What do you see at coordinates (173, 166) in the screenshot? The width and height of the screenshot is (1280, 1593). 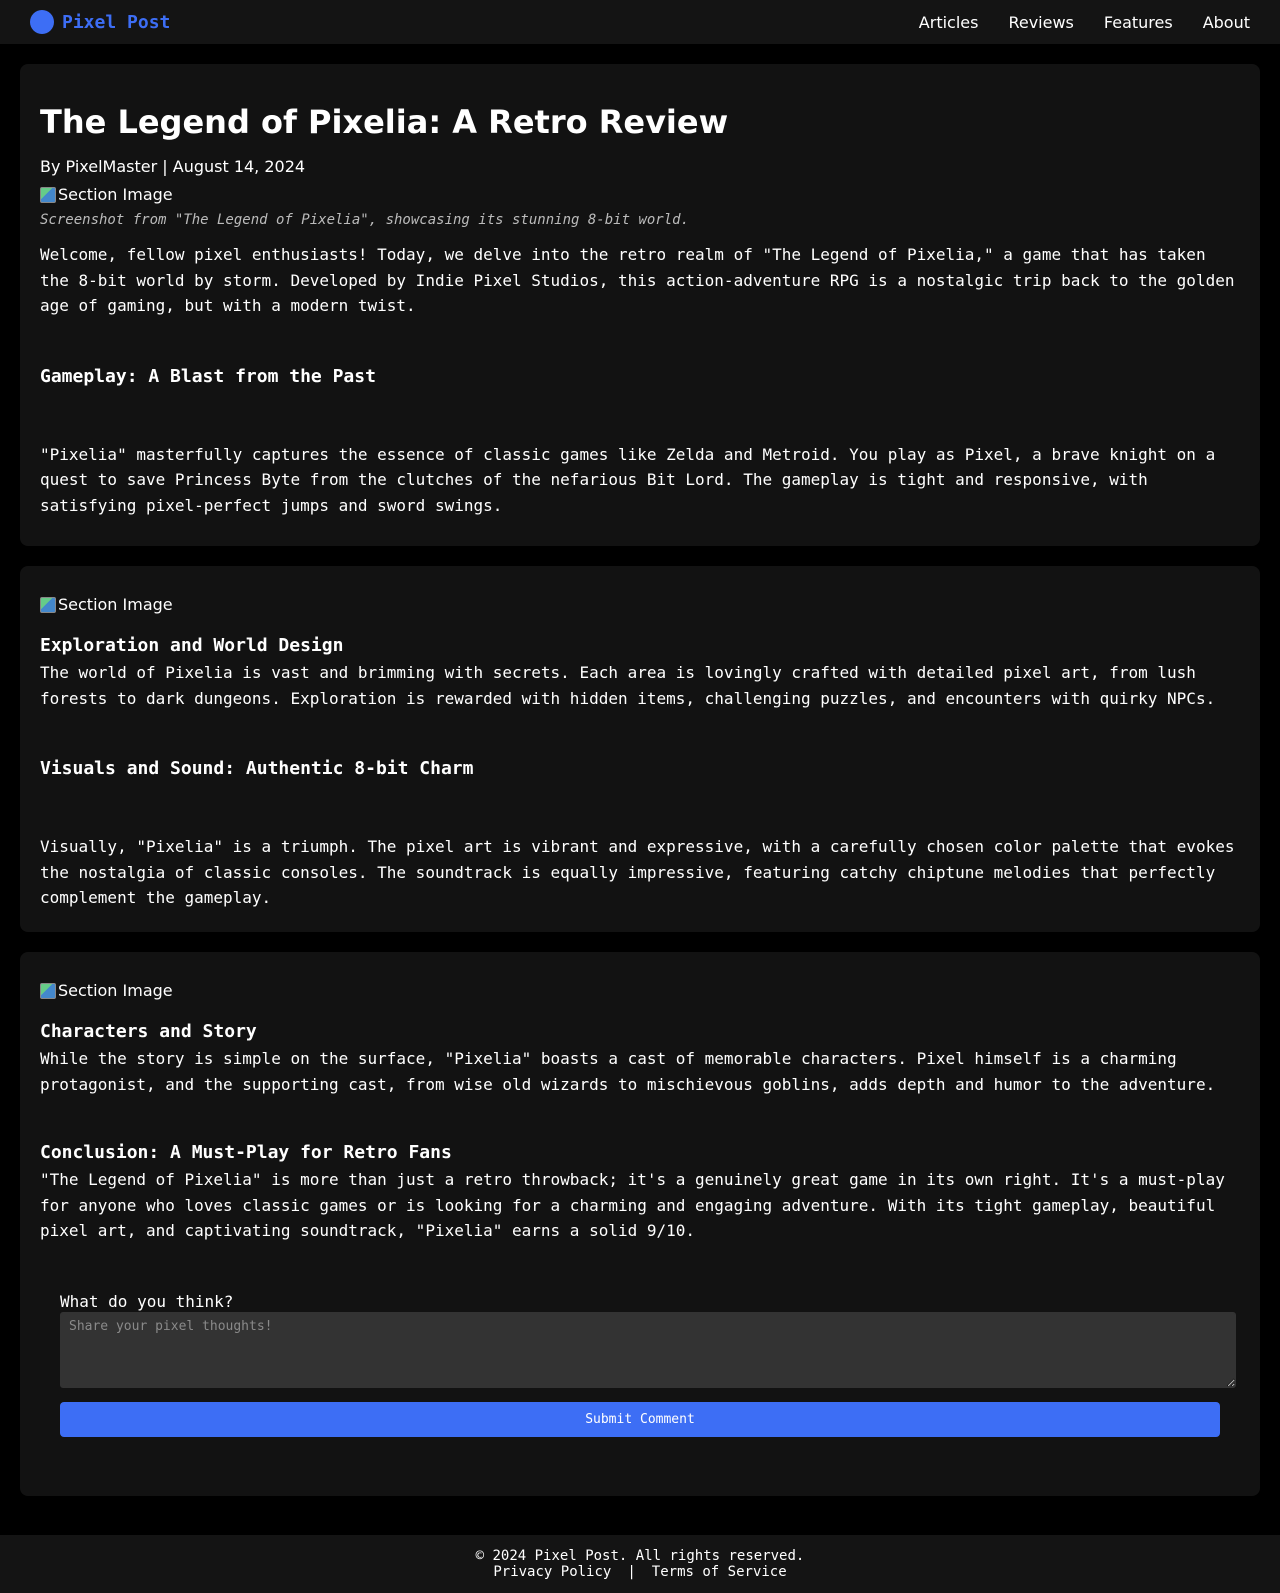 I see `article-byline: By PixelMaster | August 14, 2024` at bounding box center [173, 166].